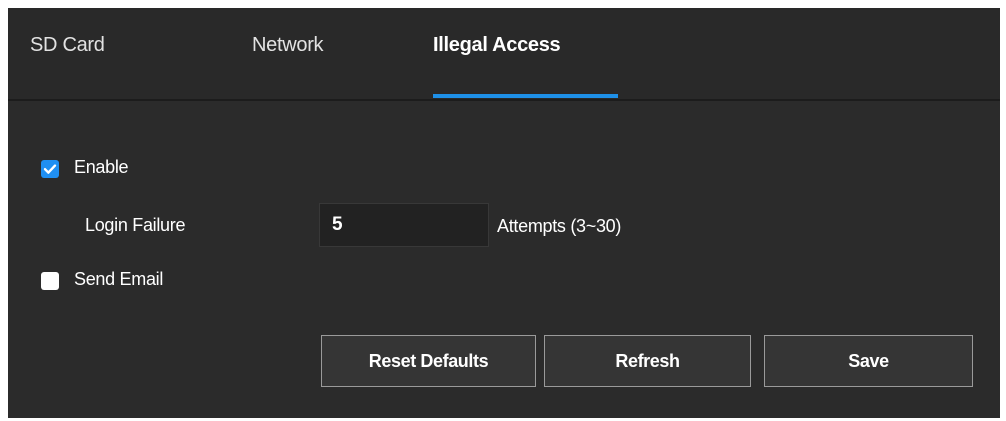 The image size is (1006, 421). I want to click on enable-checkbox, so click(50, 169).